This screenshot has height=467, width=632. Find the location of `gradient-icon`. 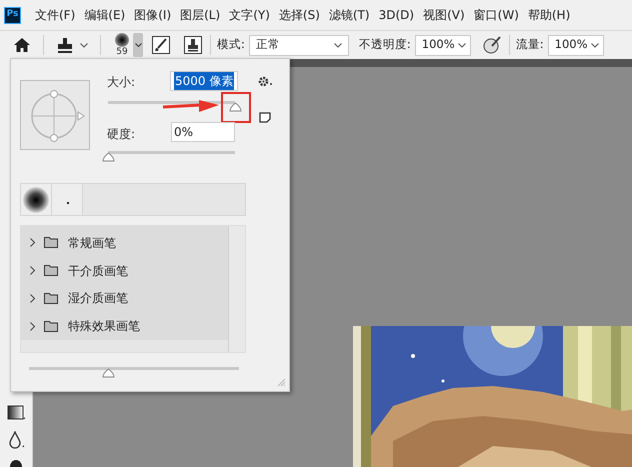

gradient-icon is located at coordinates (16, 413).